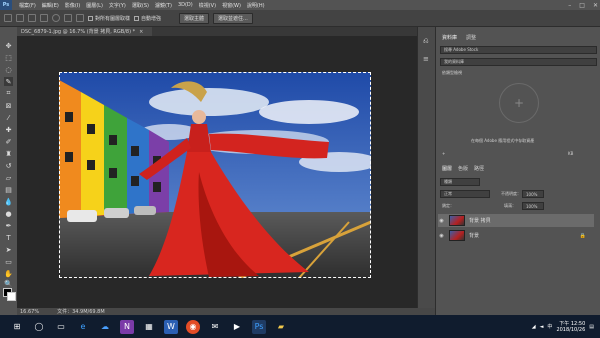  I want to click on rectangle-tool-icon: ▭, so click(8, 261).